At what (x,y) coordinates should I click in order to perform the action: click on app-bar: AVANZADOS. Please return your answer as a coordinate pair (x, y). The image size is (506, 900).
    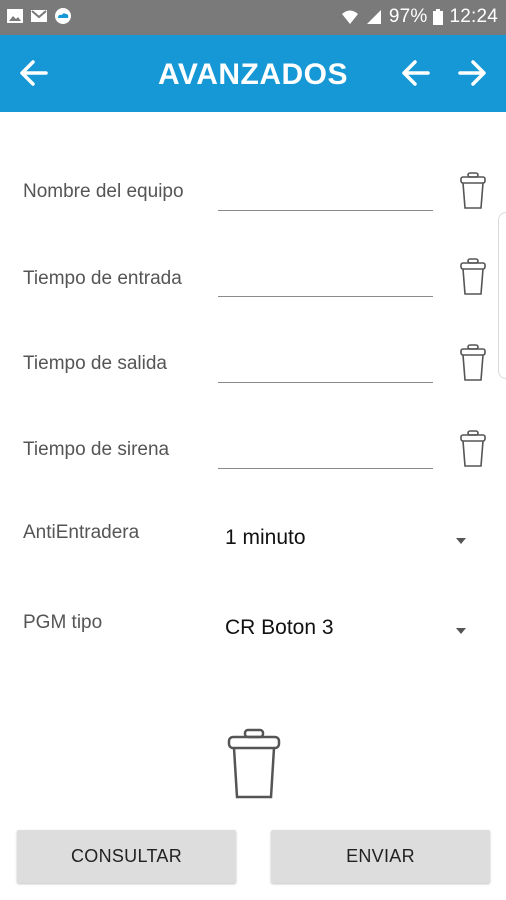
    Looking at the image, I should click on (253, 73).